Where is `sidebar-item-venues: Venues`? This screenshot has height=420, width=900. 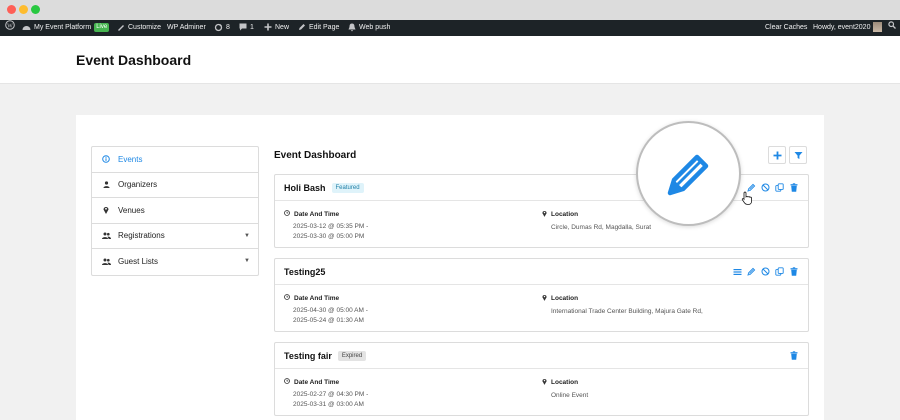
sidebar-item-venues: Venues is located at coordinates (175, 211).